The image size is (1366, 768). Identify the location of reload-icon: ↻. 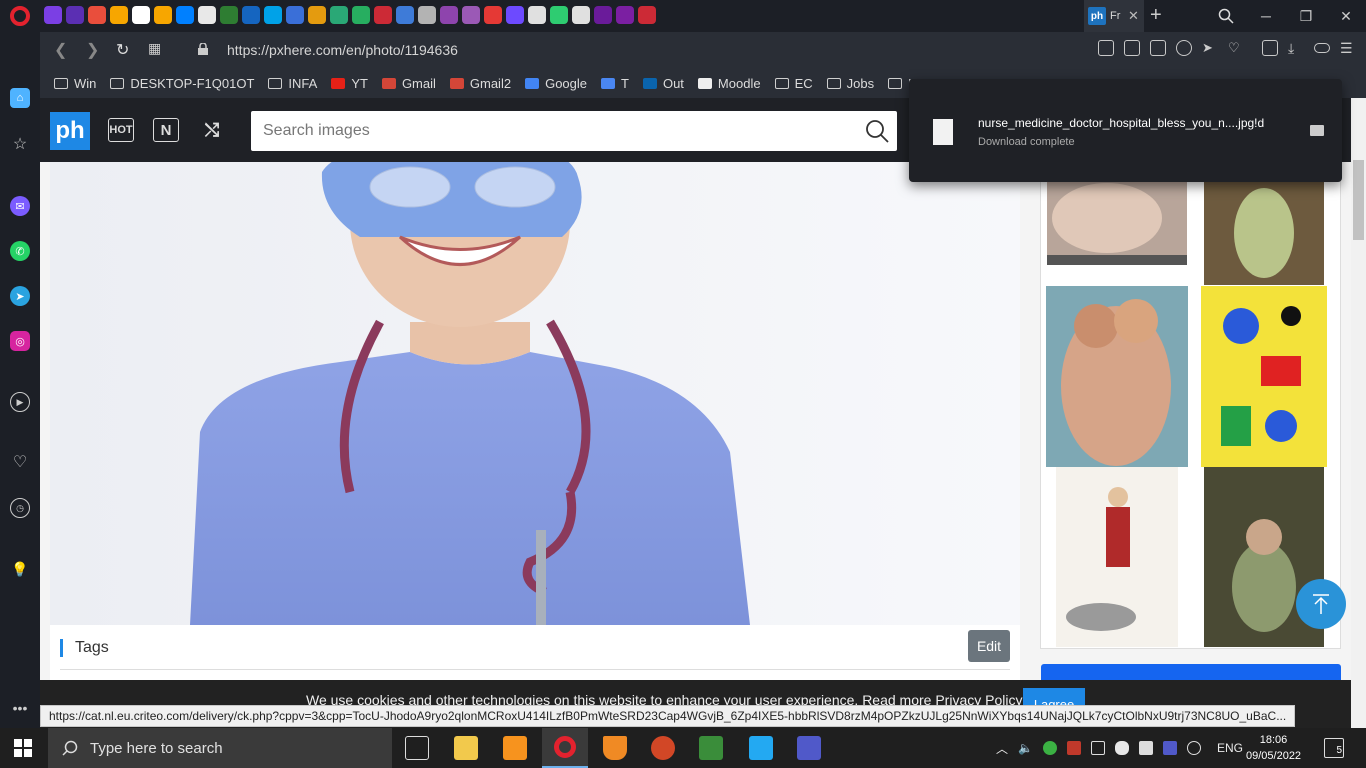
(122, 50).